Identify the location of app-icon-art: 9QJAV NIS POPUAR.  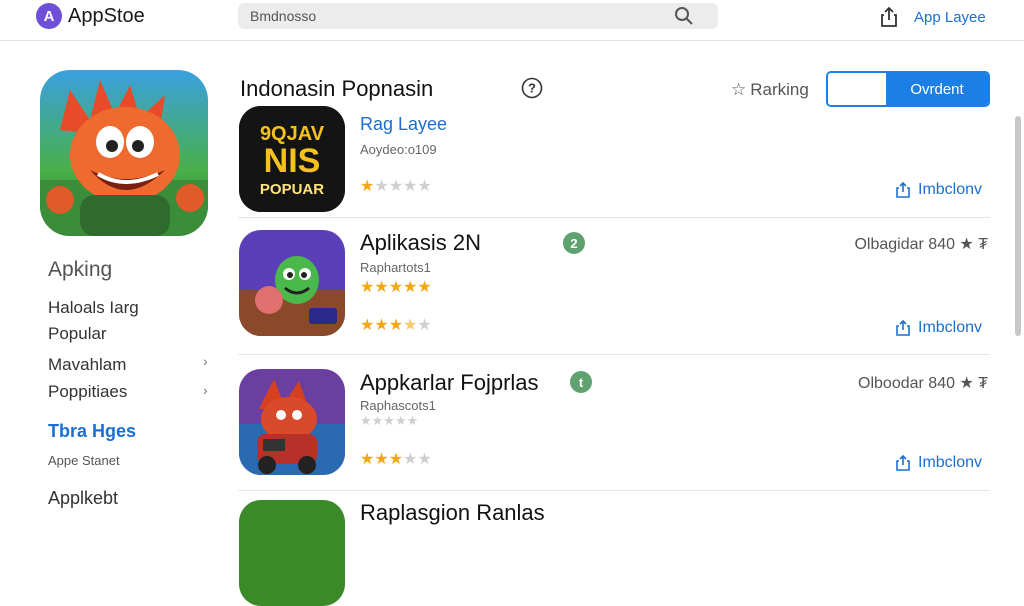
(292, 159).